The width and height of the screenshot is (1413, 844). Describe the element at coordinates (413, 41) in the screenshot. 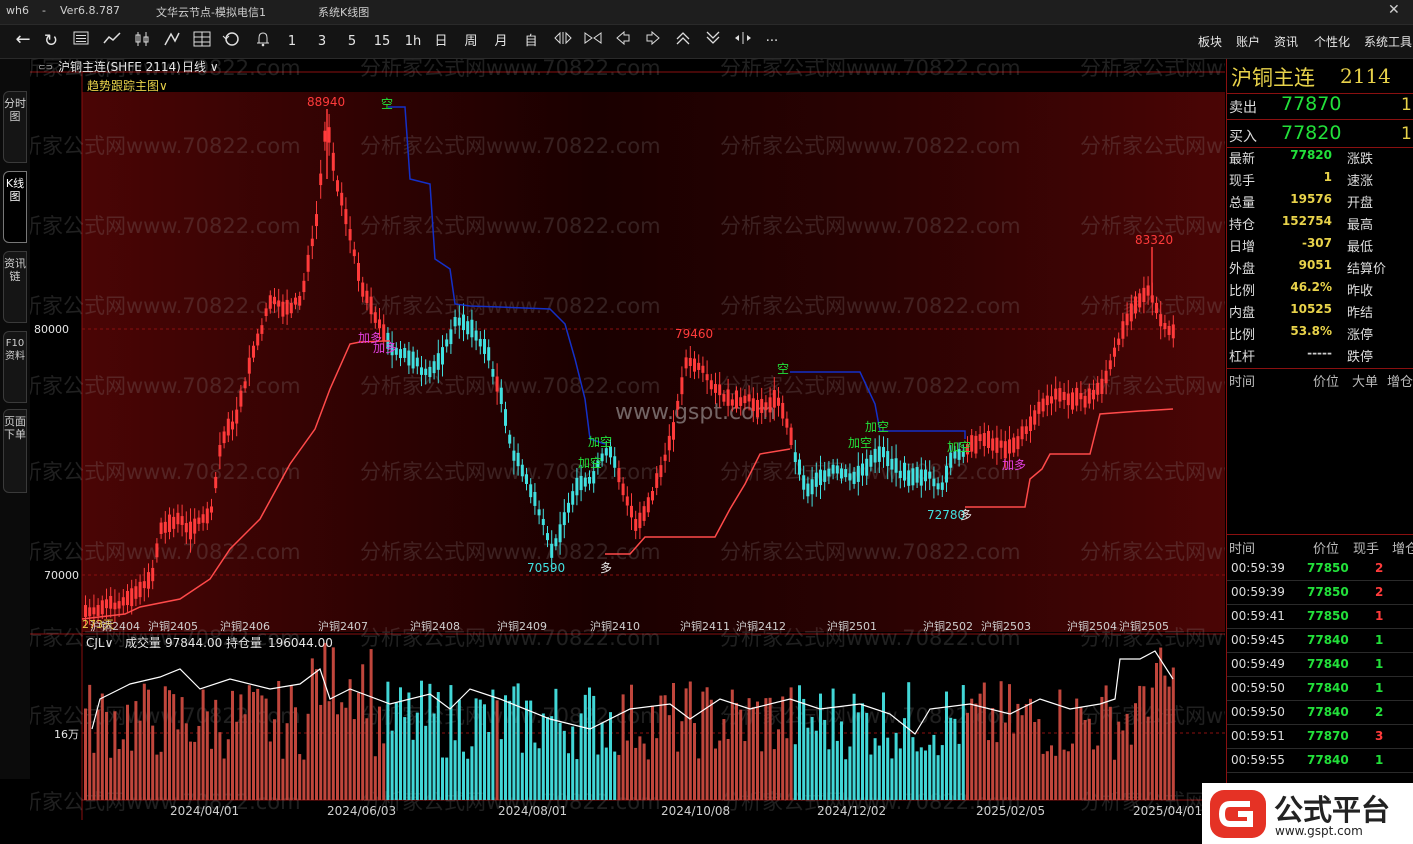

I see `period-1h: 1h` at that location.